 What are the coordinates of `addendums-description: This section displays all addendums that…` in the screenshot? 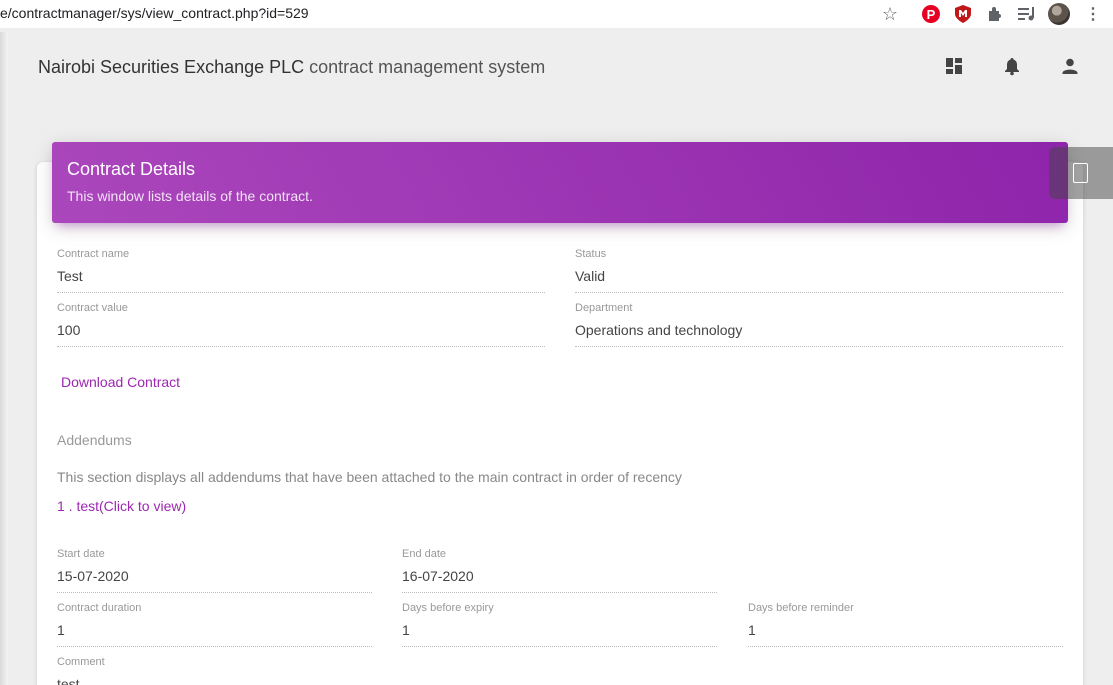 It's located at (369, 477).